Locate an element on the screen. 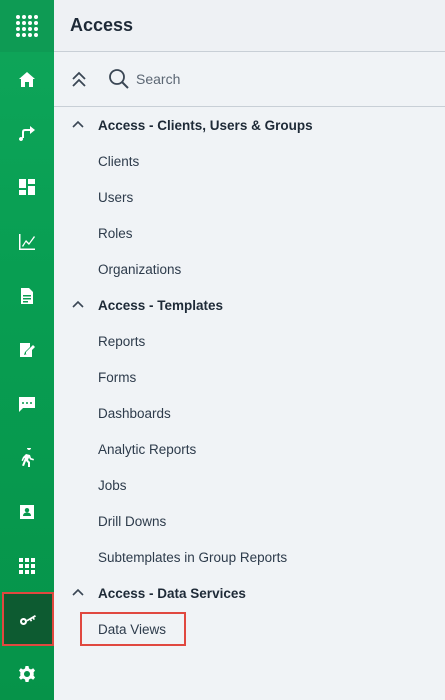 This screenshot has height=700, width=445. gear-icon is located at coordinates (27, 674).